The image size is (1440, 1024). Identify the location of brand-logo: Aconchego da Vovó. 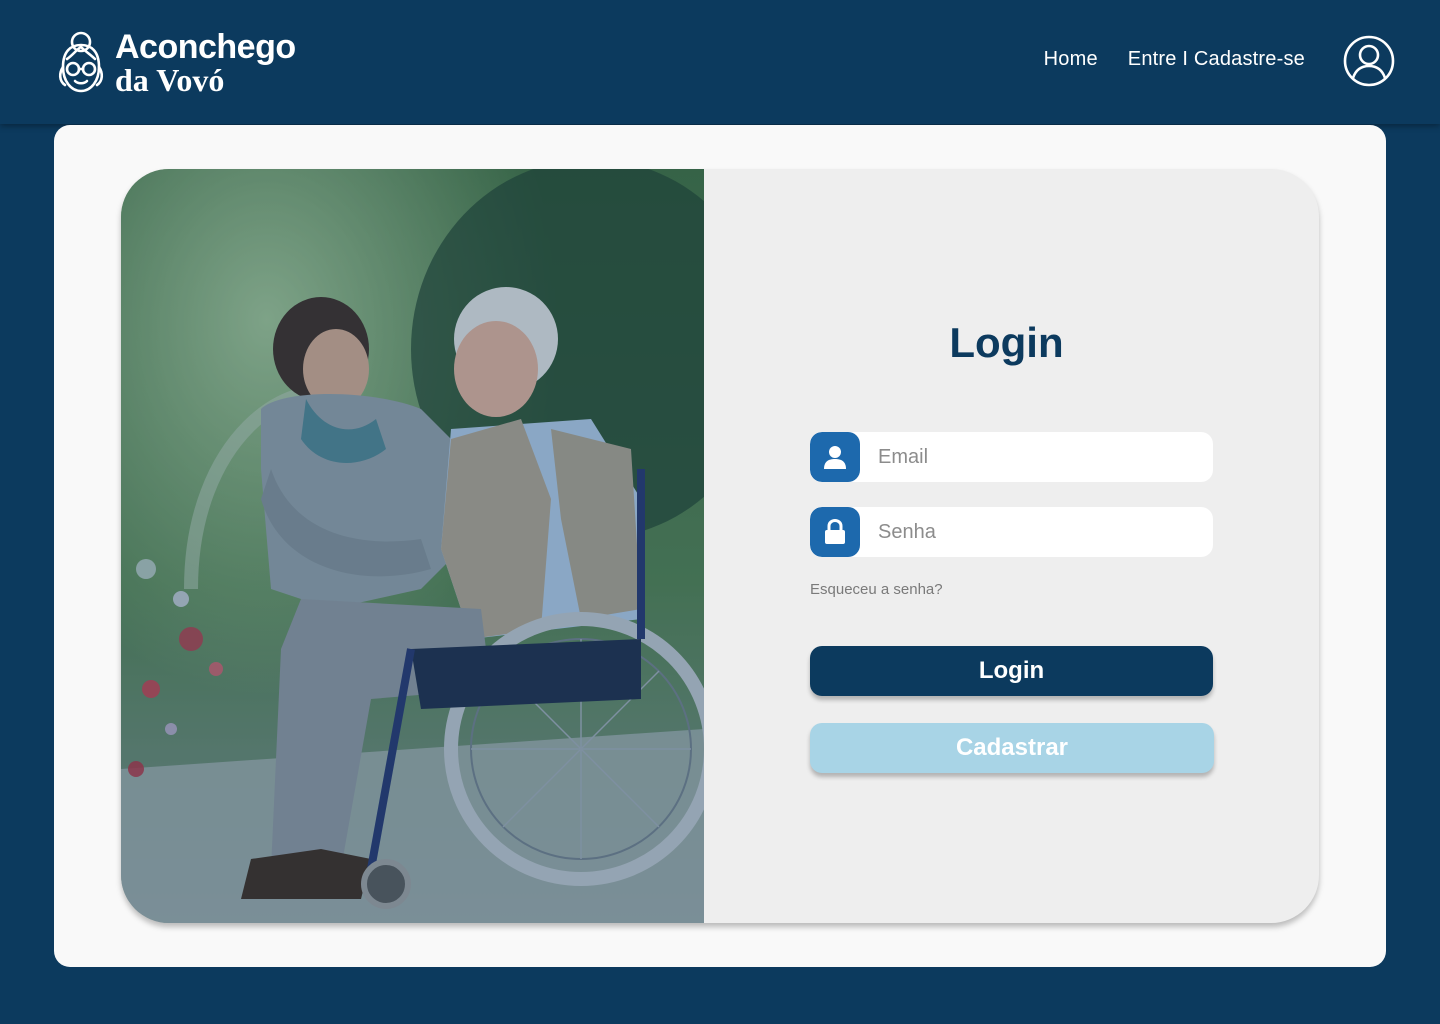
(175, 63).